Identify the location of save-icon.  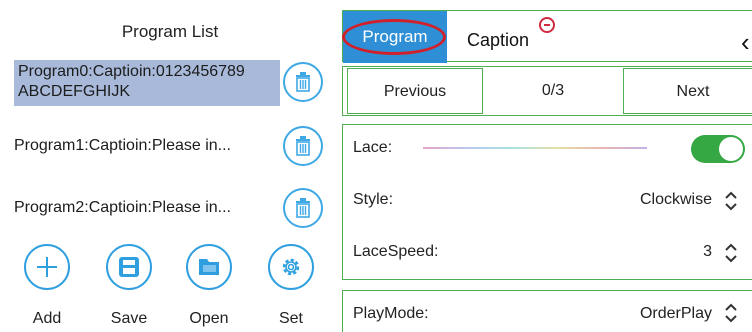
(129, 267).